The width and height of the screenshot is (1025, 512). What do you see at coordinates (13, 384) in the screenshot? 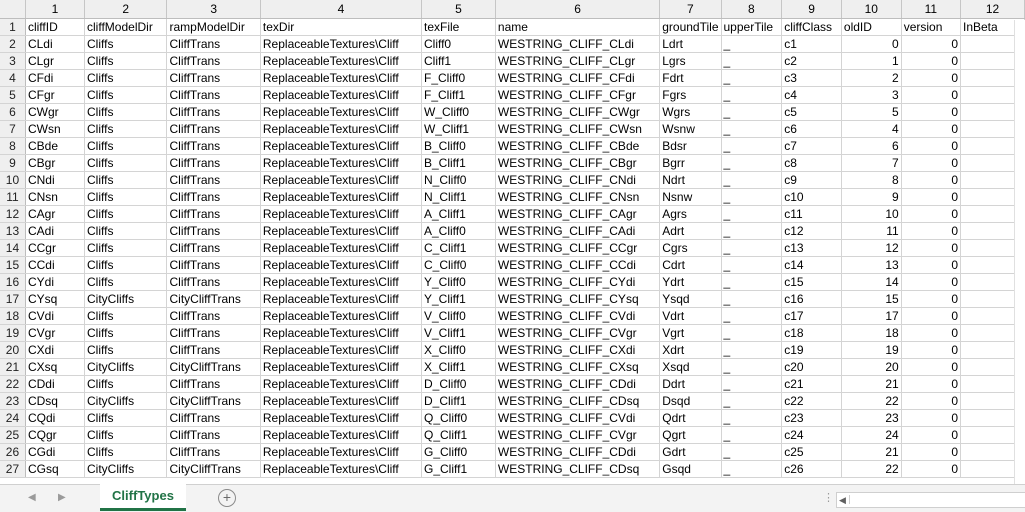
I see `row-header: 22` at bounding box center [13, 384].